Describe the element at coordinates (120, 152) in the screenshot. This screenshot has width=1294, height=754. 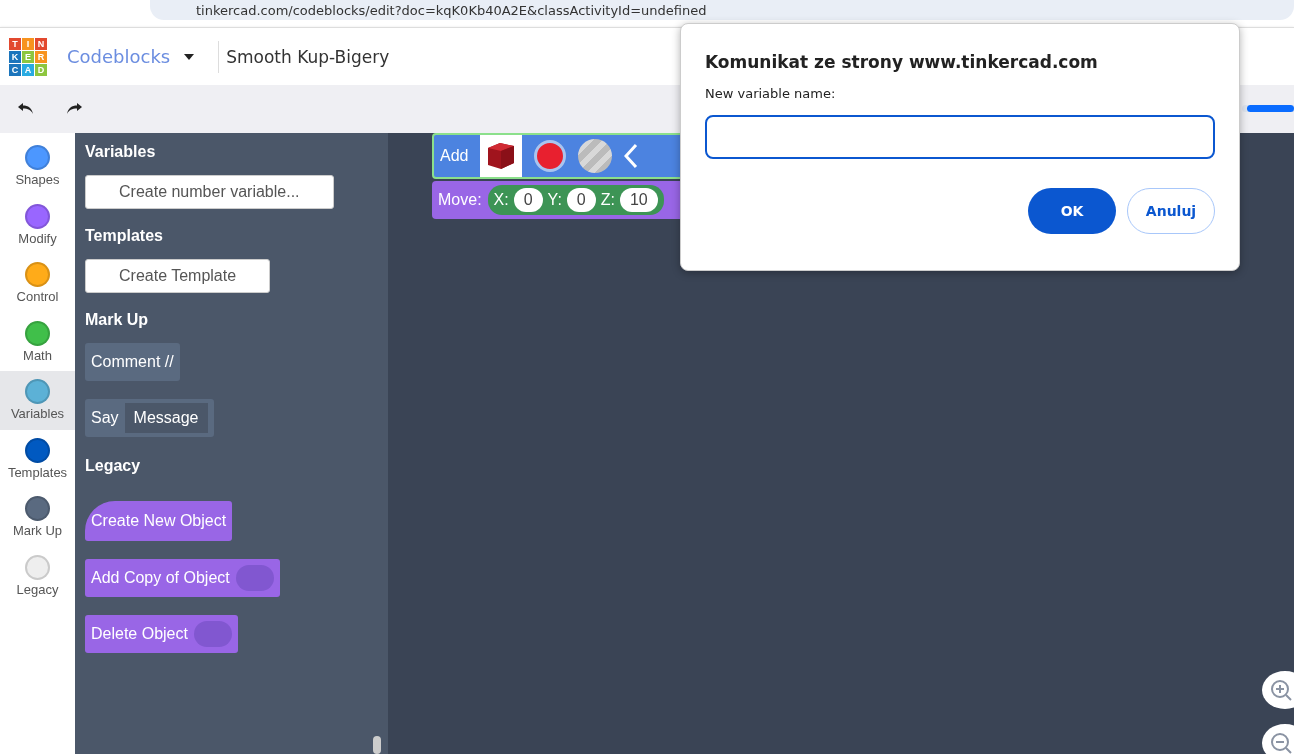
I see `section-heading: Variables` at that location.